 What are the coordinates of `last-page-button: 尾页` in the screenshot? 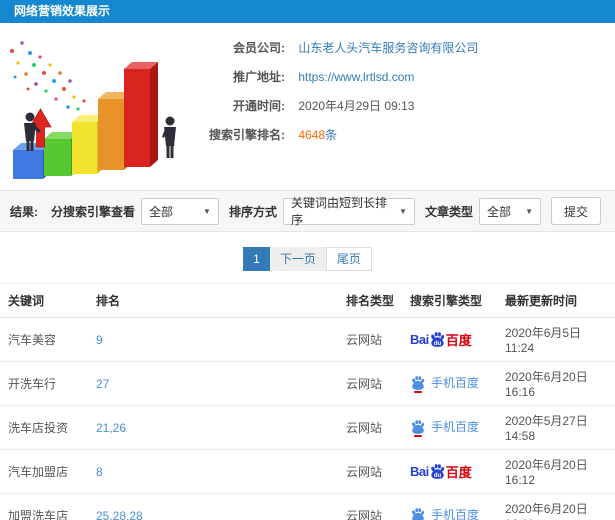 It's located at (348, 259).